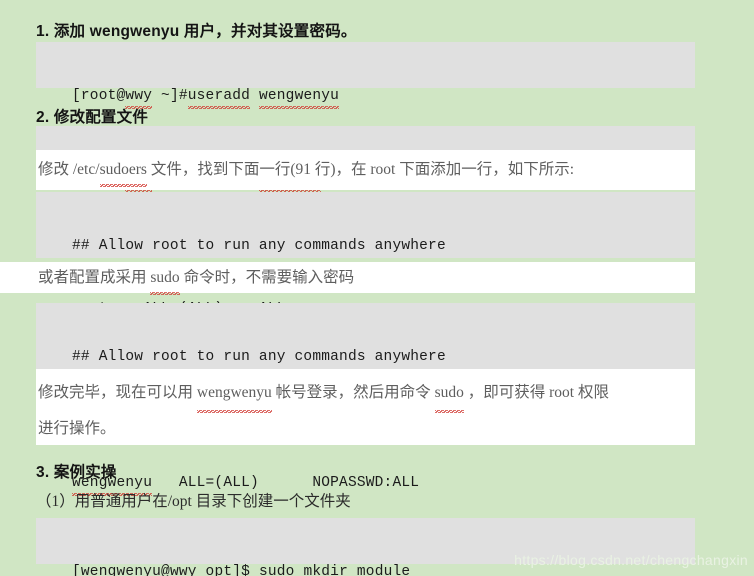 The width and height of the screenshot is (754, 576). What do you see at coordinates (383, 569) in the screenshot?
I see `code-line: [wengwenyu@wwy opt]$ sudo mkdir module` at bounding box center [383, 569].